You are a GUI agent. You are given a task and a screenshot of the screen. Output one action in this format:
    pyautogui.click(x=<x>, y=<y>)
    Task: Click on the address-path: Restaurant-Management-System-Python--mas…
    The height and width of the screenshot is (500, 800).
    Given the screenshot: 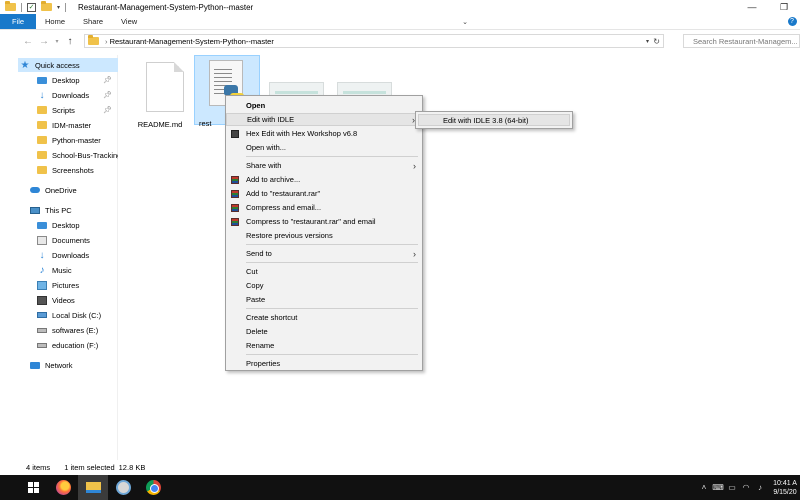 What is the action you would take?
    pyautogui.click(x=189, y=41)
    